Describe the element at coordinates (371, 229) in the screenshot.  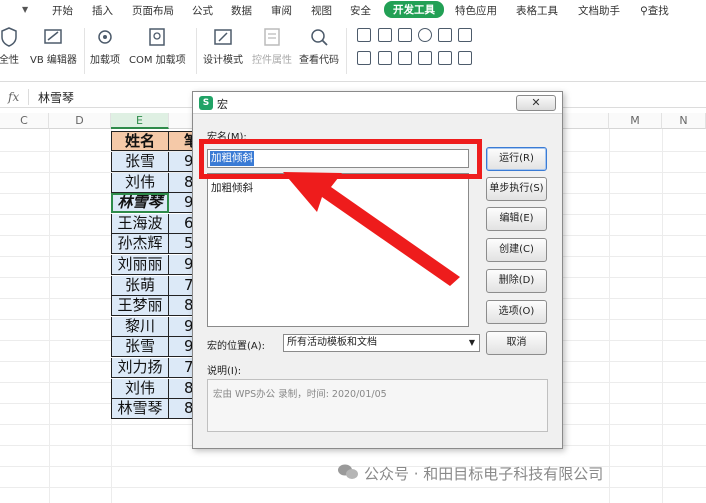
I see `red-arrow-annotation` at that location.